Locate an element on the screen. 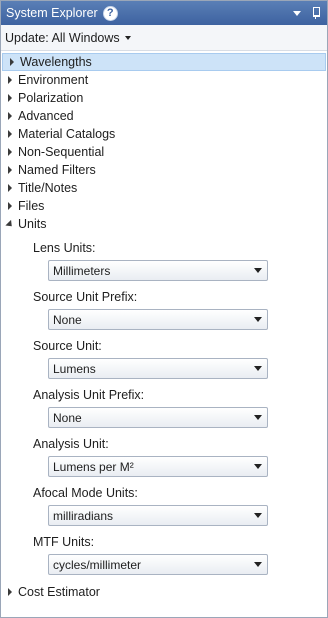 This screenshot has width=328, height=618. select-value: Millimeters is located at coordinates (82, 270).